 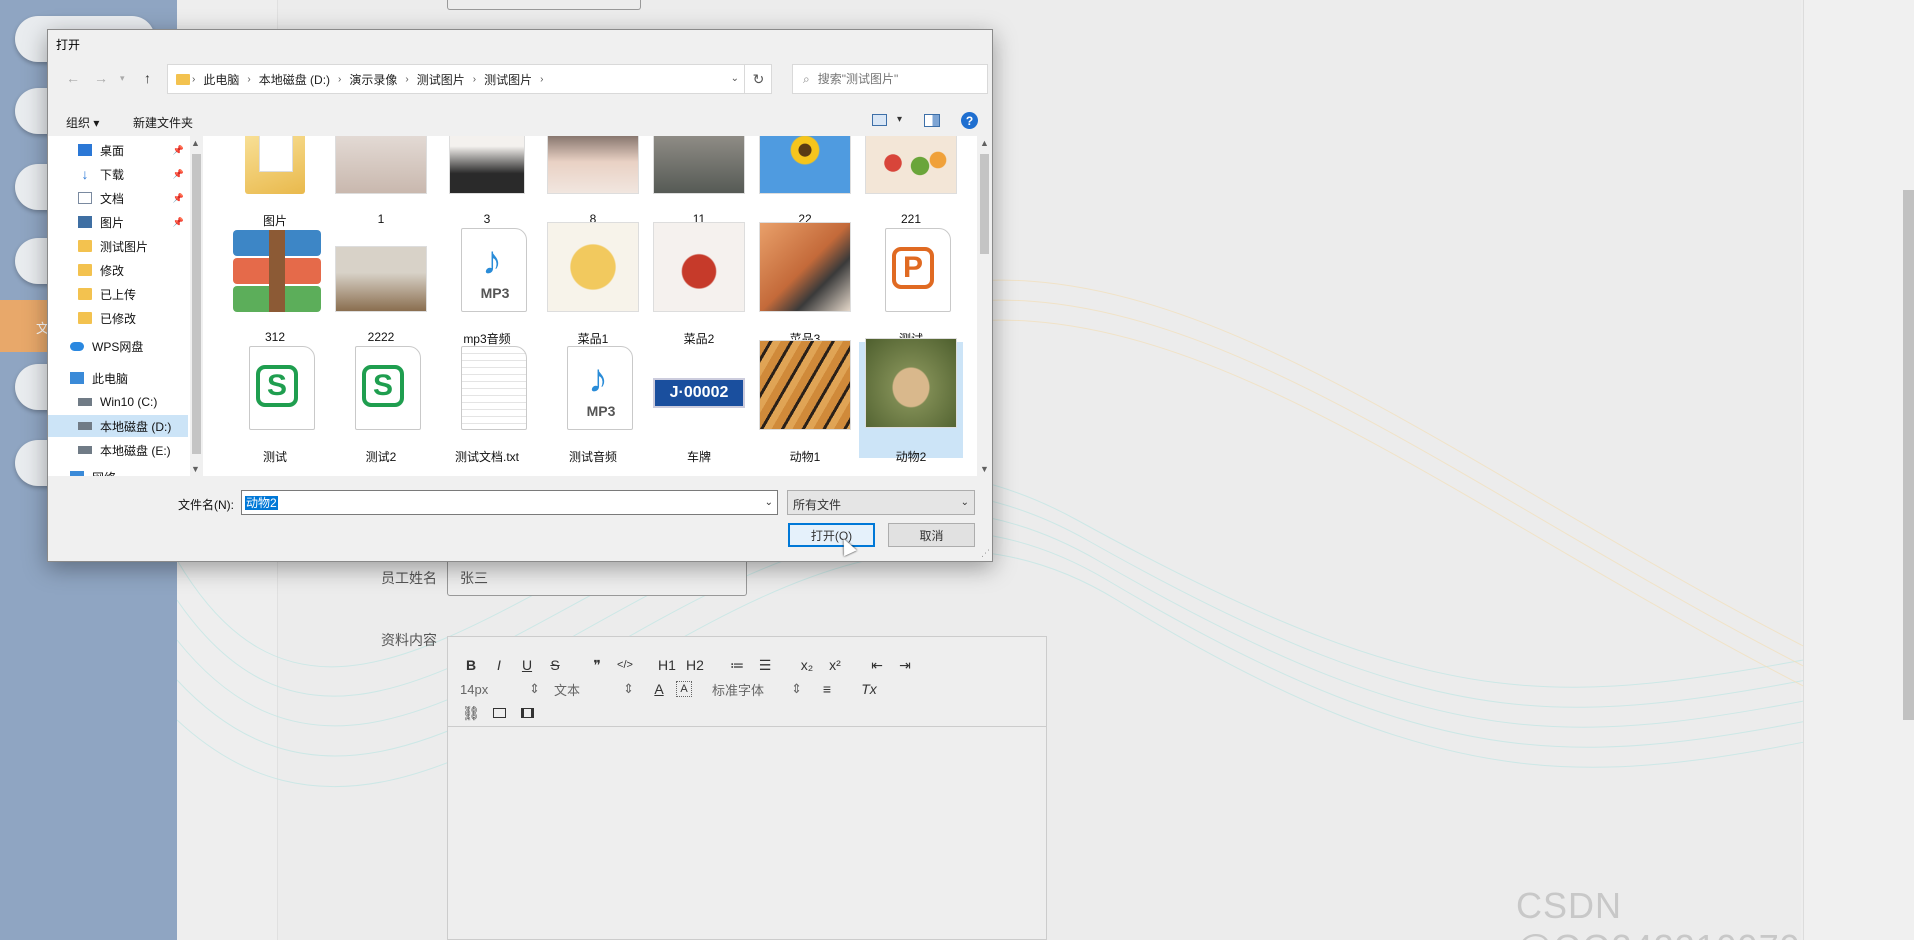 I want to click on file-item: 312, so click(x=275, y=289).